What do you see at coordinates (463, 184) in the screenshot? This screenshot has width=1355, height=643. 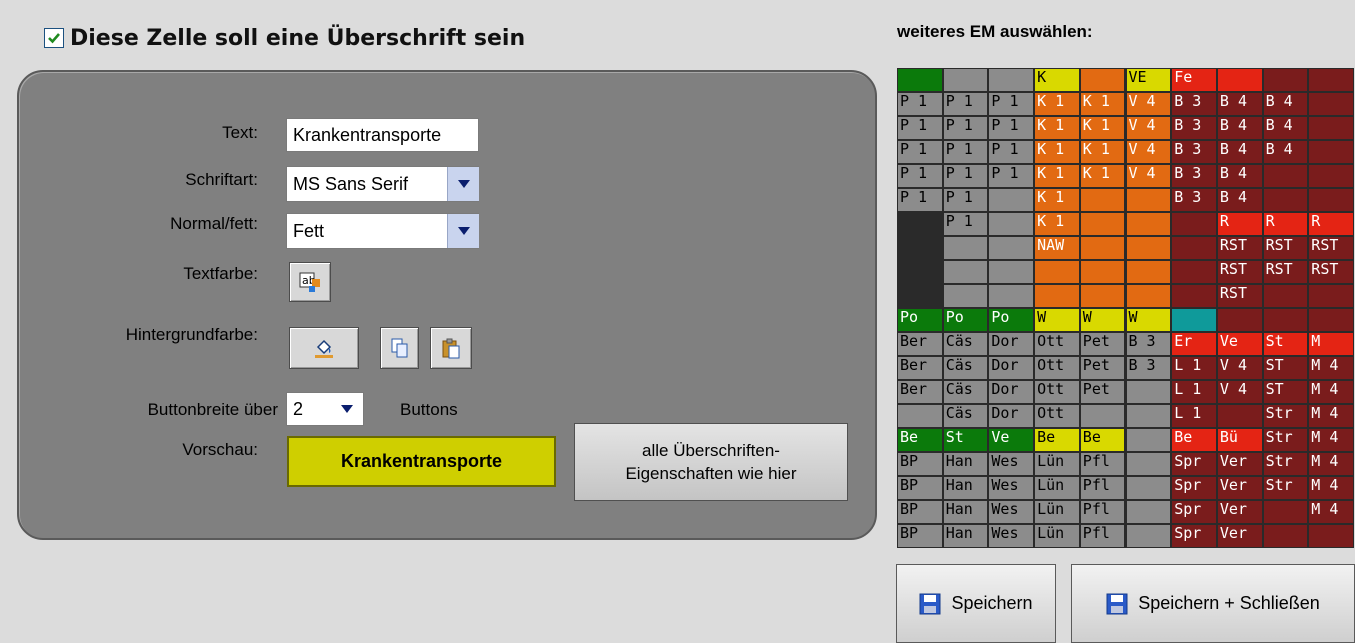 I see `font-dropdown-button` at bounding box center [463, 184].